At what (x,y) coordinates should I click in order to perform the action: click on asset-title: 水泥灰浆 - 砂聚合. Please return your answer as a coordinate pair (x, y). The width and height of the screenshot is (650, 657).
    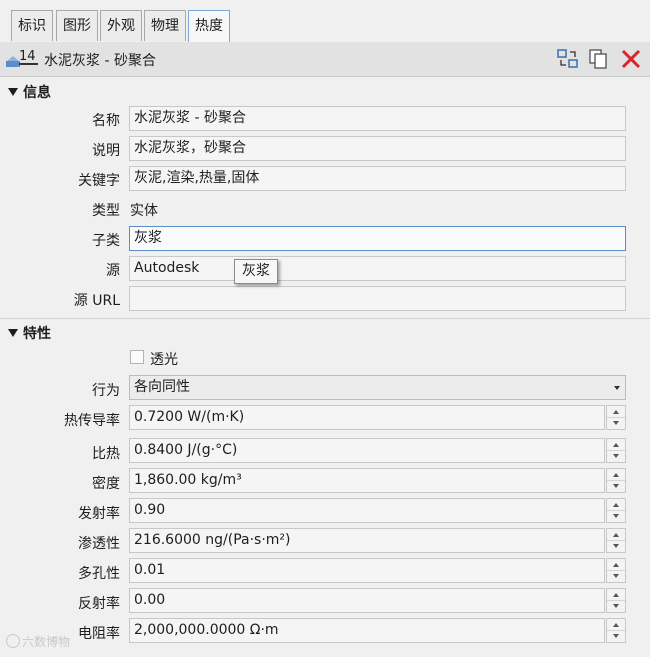
    Looking at the image, I should click on (100, 61).